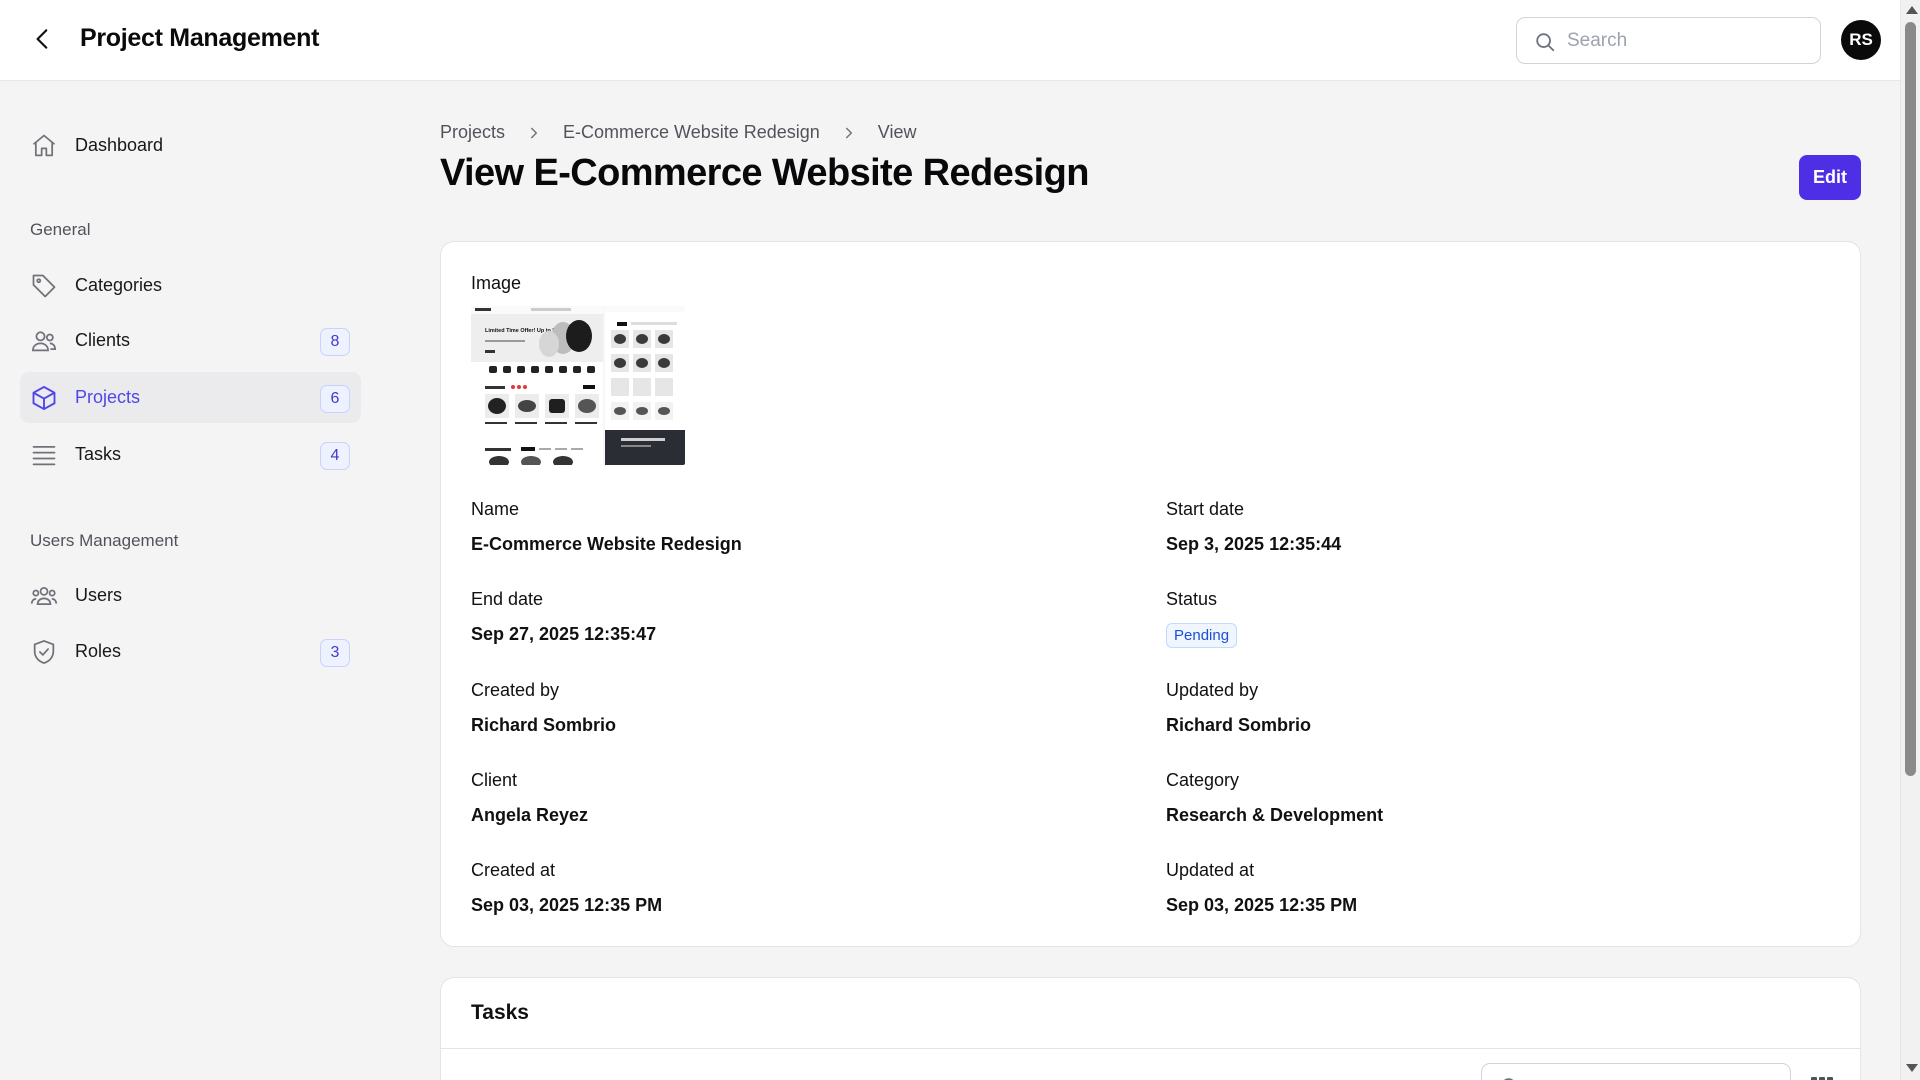  I want to click on sidebar-item-label: Users, so click(99, 595).